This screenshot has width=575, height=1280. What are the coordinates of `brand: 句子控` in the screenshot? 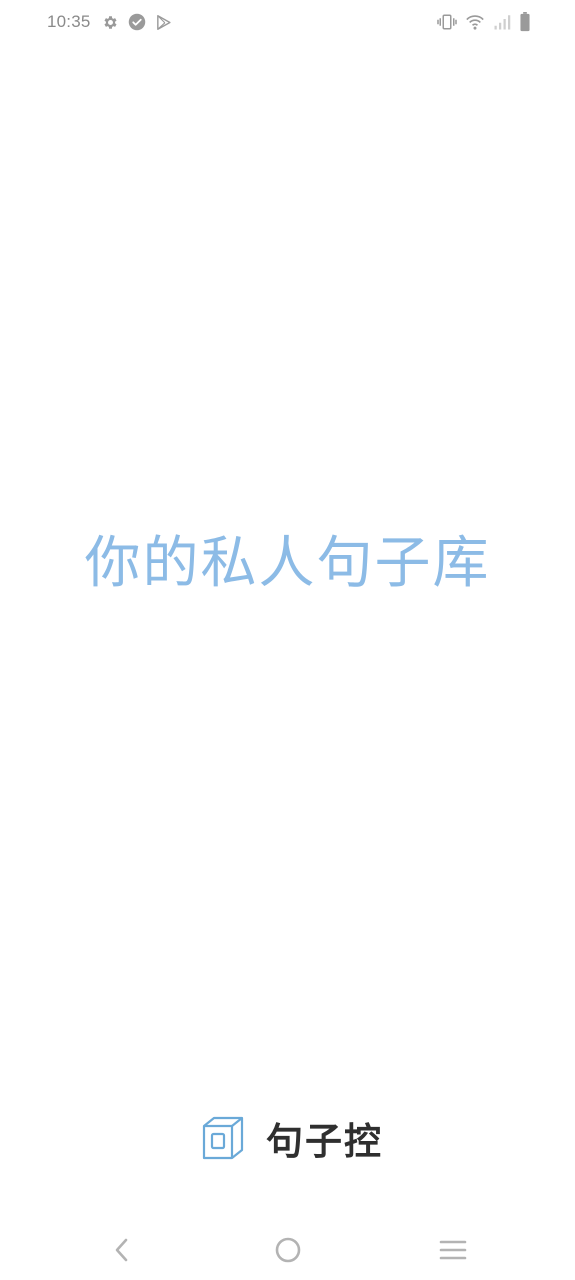 It's located at (291, 1138).